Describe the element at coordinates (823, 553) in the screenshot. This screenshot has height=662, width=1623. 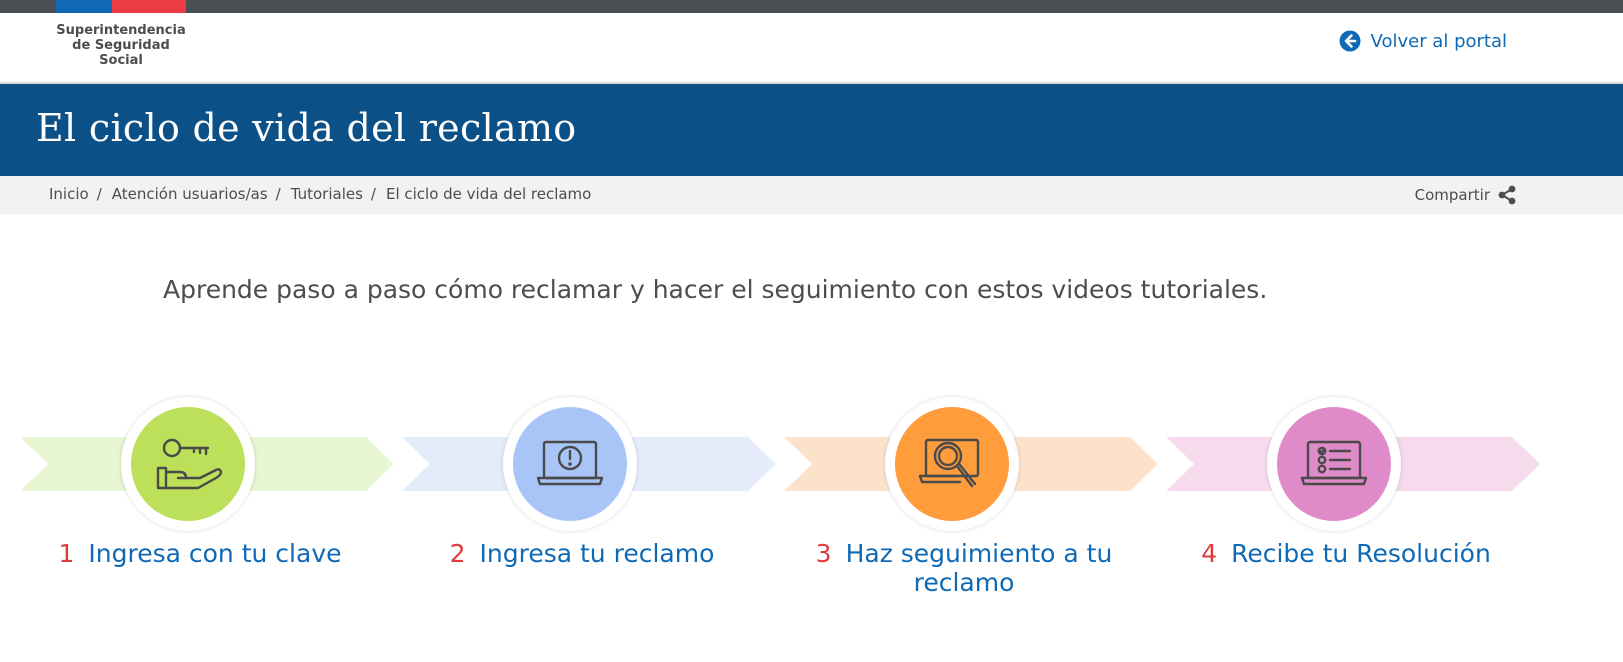
I see `step-number: 3` at that location.